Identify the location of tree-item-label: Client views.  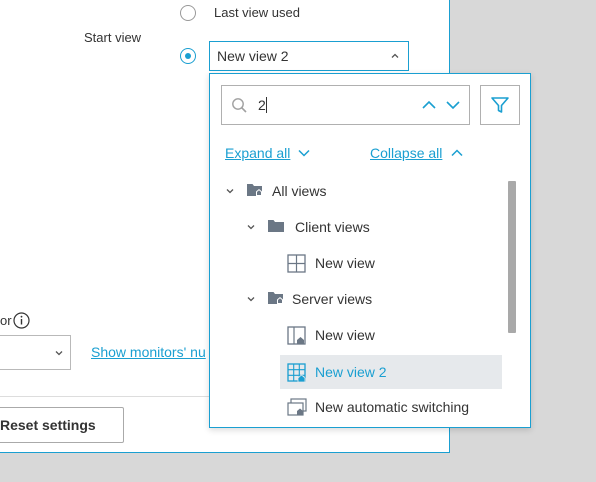
(332, 227).